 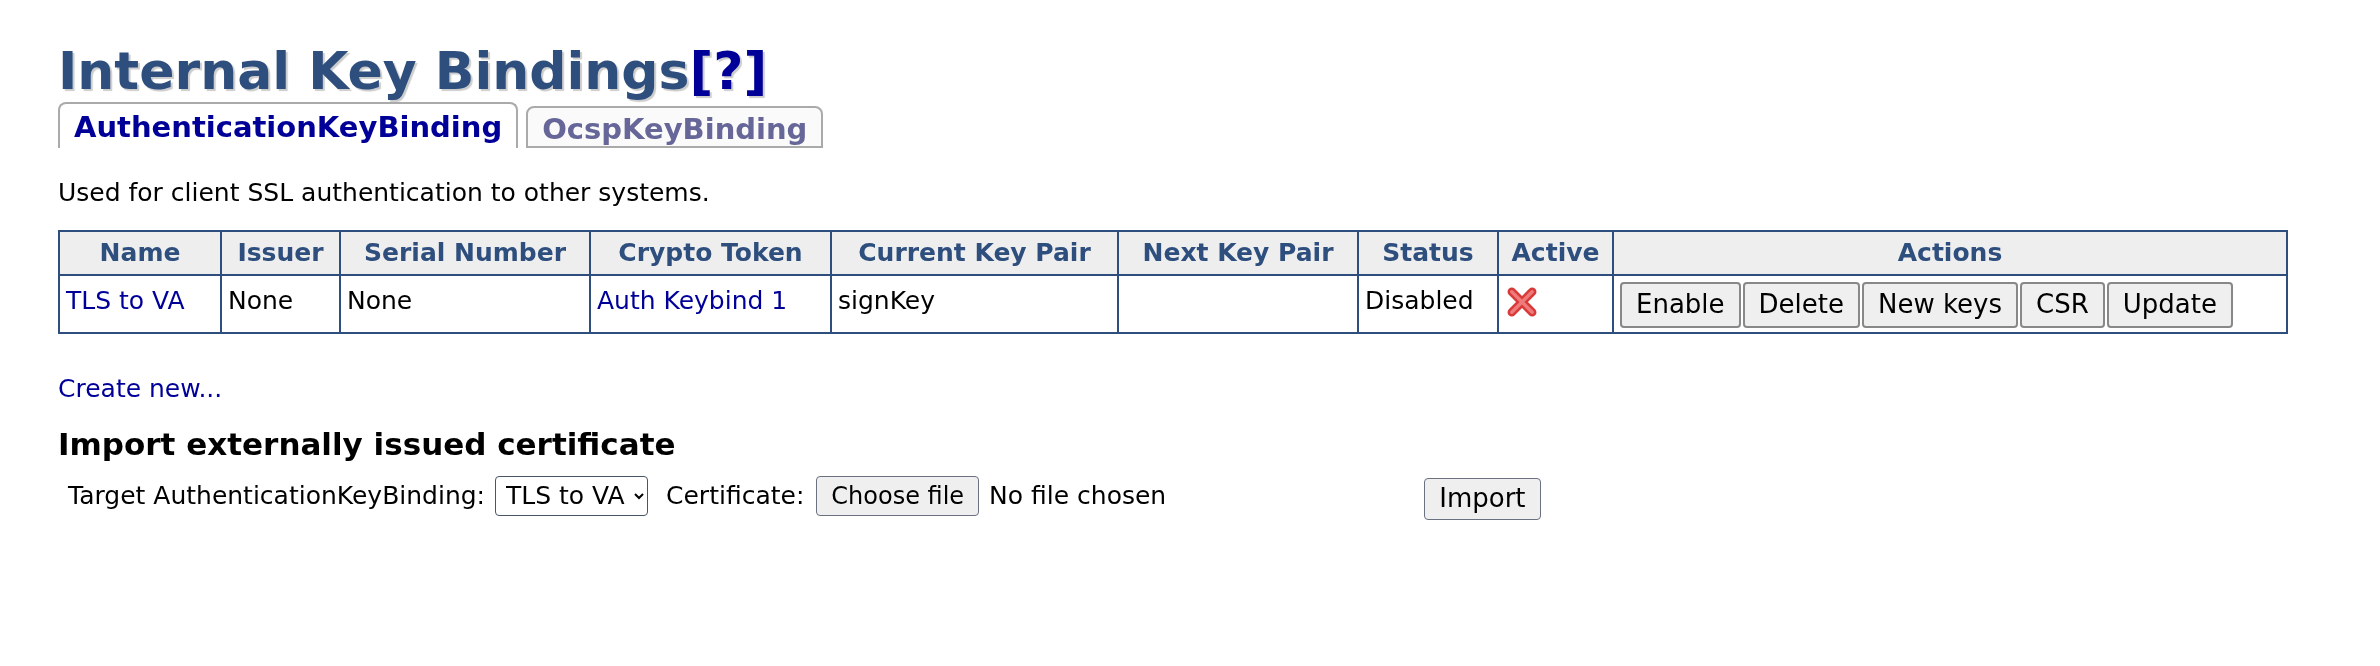 I want to click on tab: OcspKeyBinding, so click(x=675, y=127).